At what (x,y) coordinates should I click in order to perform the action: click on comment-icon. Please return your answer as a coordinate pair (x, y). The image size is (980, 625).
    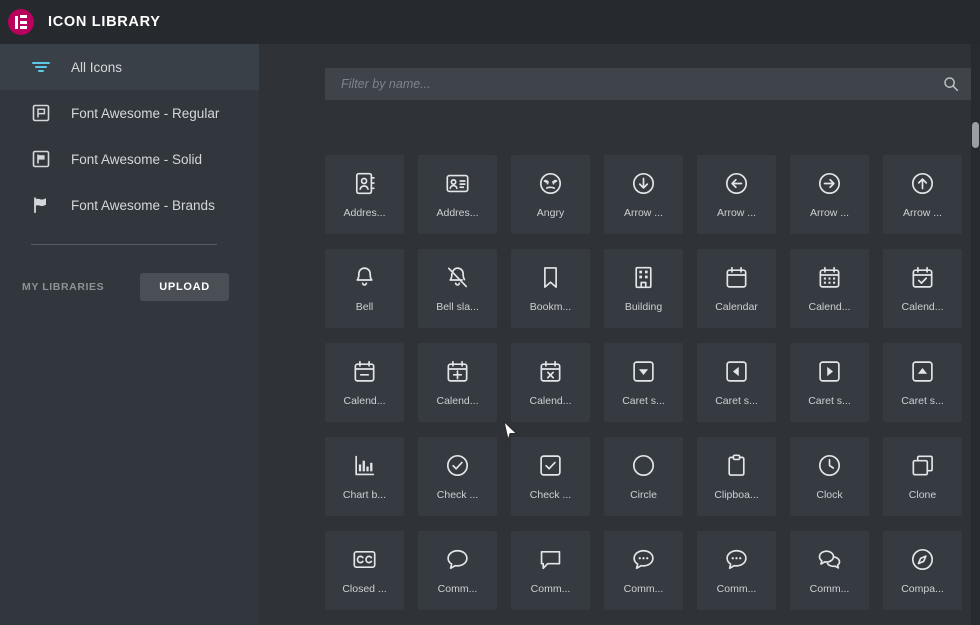
    Looking at the image, I should click on (457, 559).